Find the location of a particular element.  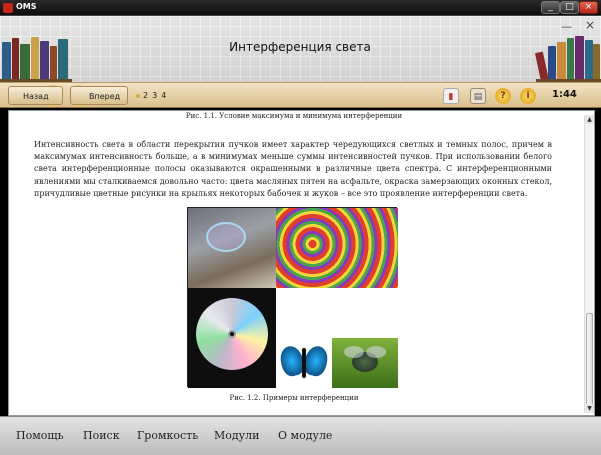

interference-rings-photo is located at coordinates (337, 248).